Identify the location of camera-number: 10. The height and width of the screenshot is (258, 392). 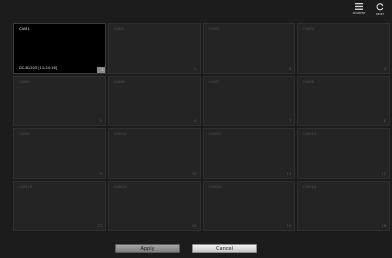
(194, 173).